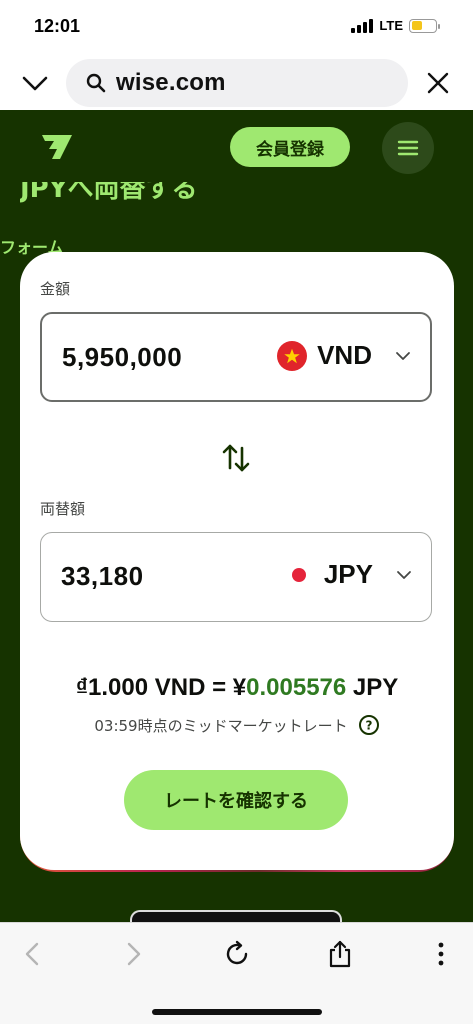  What do you see at coordinates (290, 147) in the screenshot?
I see `signup-button: 会員登録` at bounding box center [290, 147].